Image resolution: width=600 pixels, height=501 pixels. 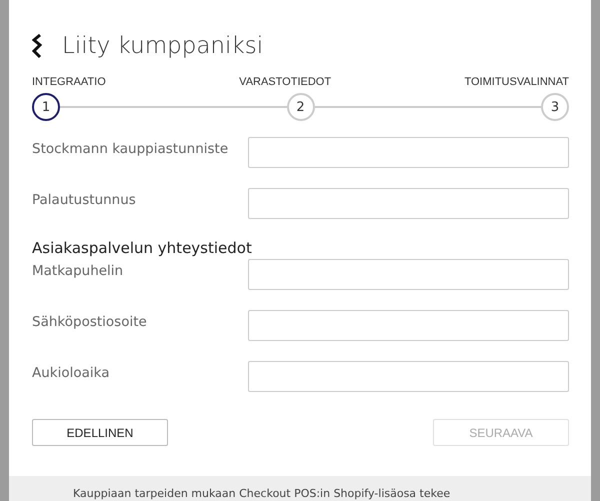 What do you see at coordinates (37, 46) in the screenshot?
I see `logo-icon` at bounding box center [37, 46].